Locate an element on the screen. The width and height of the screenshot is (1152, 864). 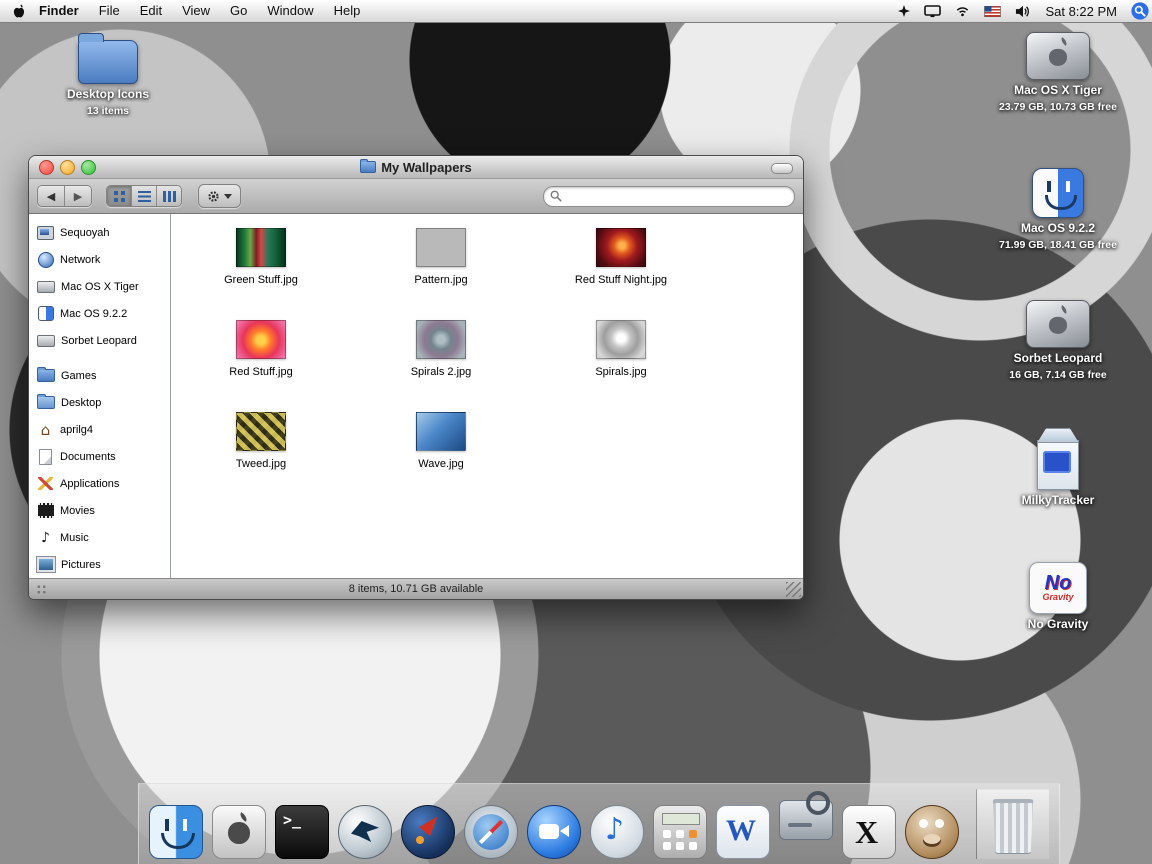
milkytracker-icon is located at coordinates (1058, 465).